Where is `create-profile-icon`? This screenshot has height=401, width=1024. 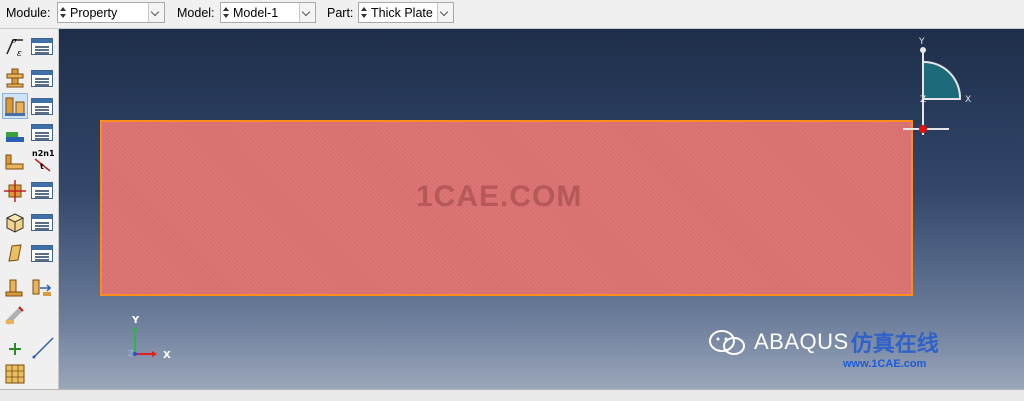 create-profile-icon is located at coordinates (15, 134).